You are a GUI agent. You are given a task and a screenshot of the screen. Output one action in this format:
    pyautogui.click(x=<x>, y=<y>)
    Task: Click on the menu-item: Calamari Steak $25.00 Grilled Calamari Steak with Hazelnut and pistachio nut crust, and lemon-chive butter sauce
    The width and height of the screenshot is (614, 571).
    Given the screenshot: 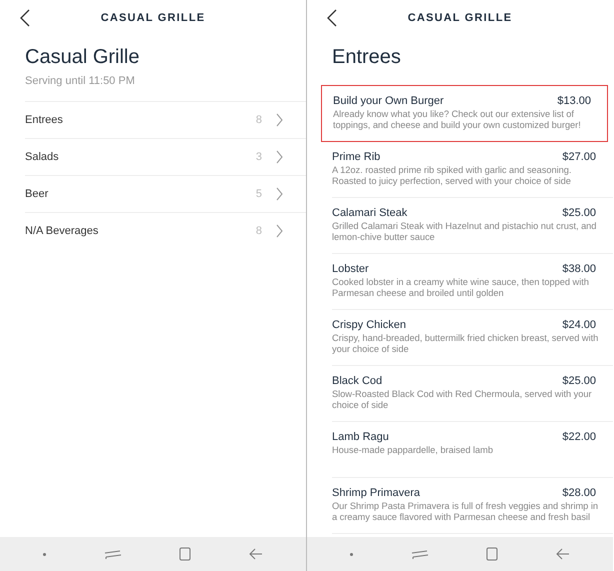 What is the action you would take?
    pyautogui.click(x=472, y=226)
    